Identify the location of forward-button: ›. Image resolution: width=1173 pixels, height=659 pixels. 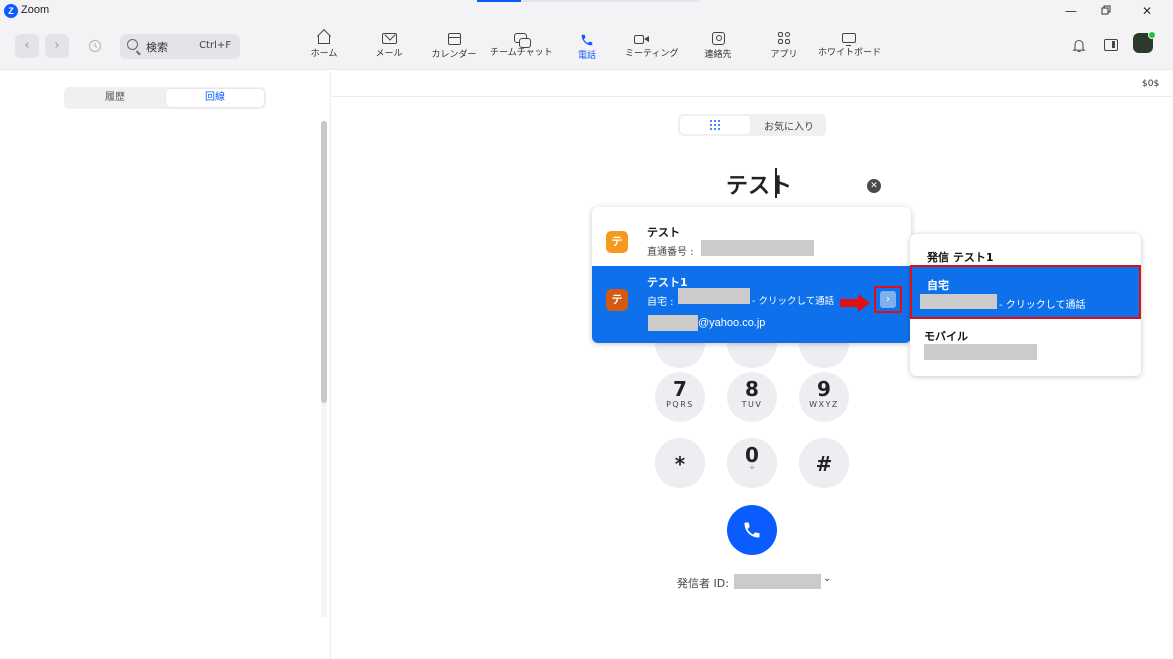
(57, 46).